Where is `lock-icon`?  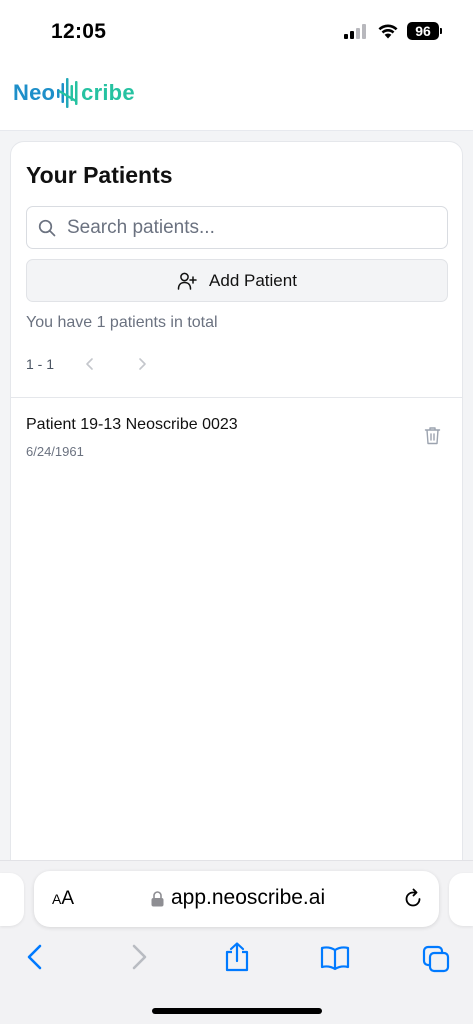 lock-icon is located at coordinates (157, 899).